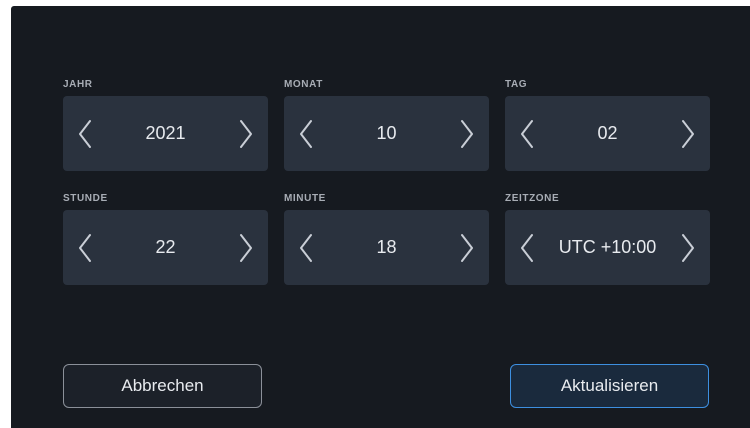  Describe the element at coordinates (246, 247) in the screenshot. I see `hour-increment-chevron-right-icon` at that location.